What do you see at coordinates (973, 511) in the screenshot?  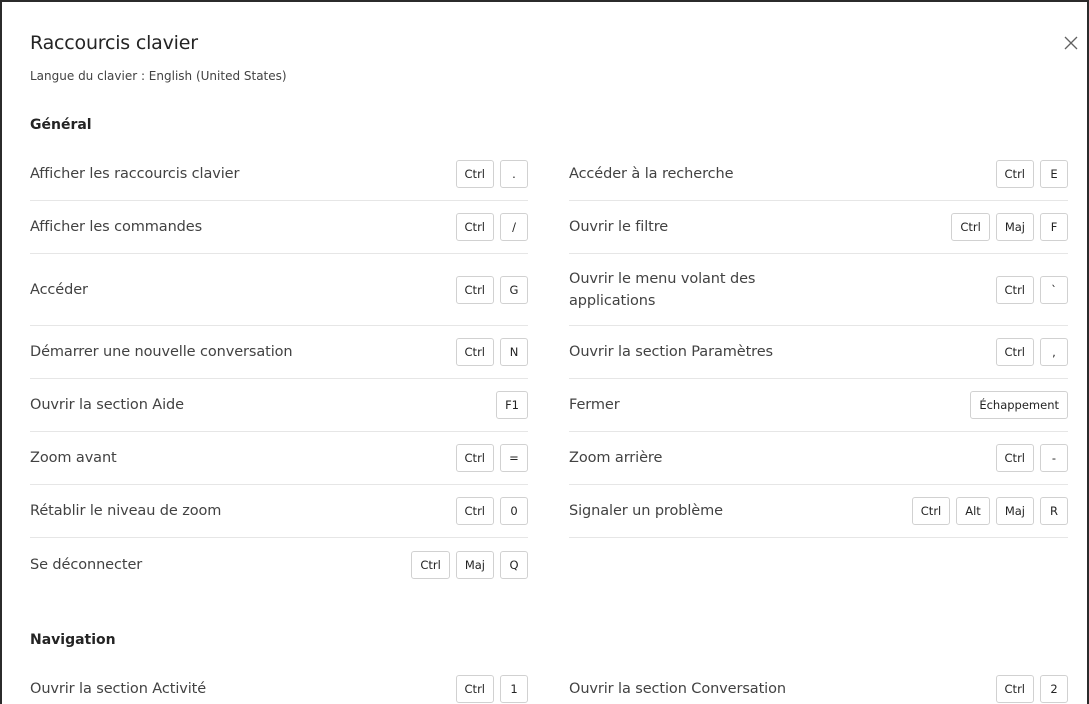 I see `key-cap: Alt` at bounding box center [973, 511].